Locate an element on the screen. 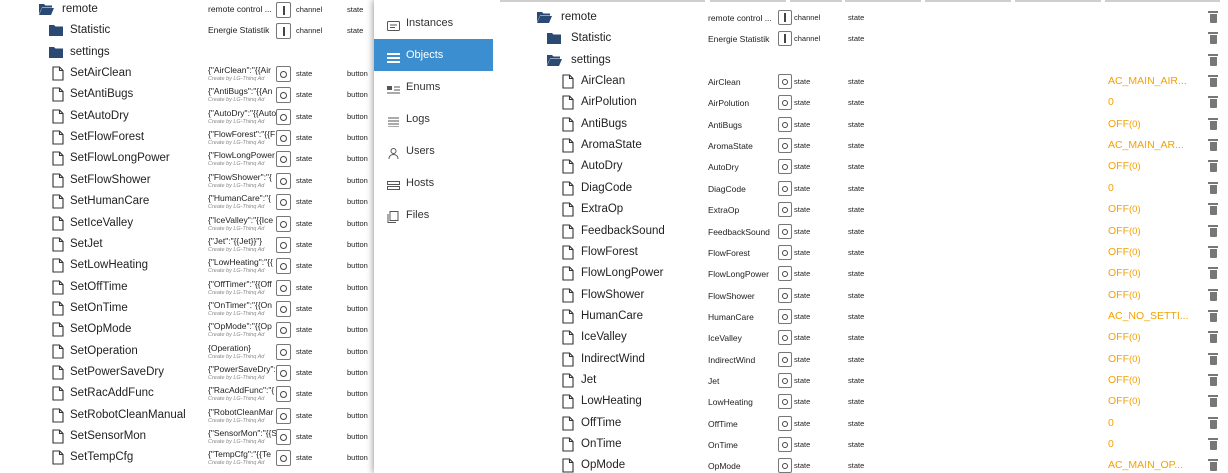  object-tree-row: AirPolution AirPolution state state 0 is located at coordinates (863, 102).